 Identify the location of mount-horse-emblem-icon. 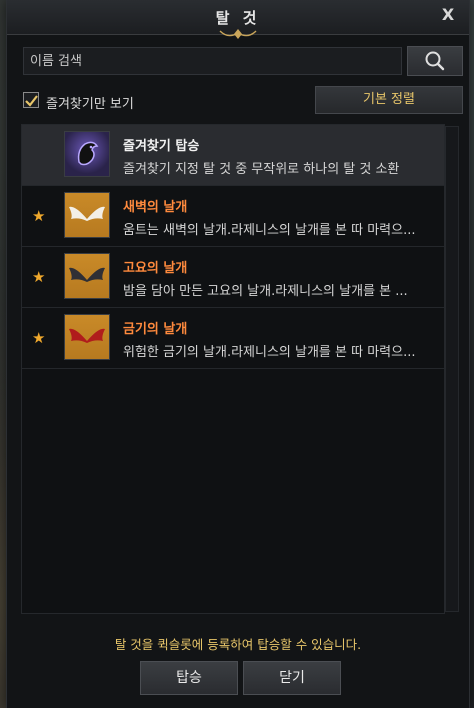
(87, 154).